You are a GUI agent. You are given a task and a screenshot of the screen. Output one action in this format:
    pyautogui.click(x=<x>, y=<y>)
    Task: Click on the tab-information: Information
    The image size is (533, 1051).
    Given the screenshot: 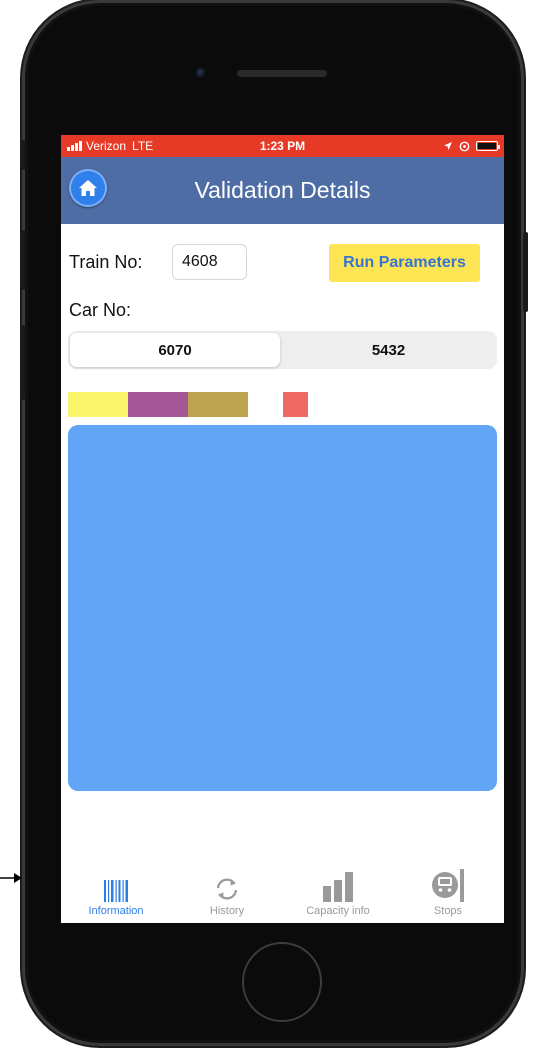 What is the action you would take?
    pyautogui.click(x=116, y=895)
    